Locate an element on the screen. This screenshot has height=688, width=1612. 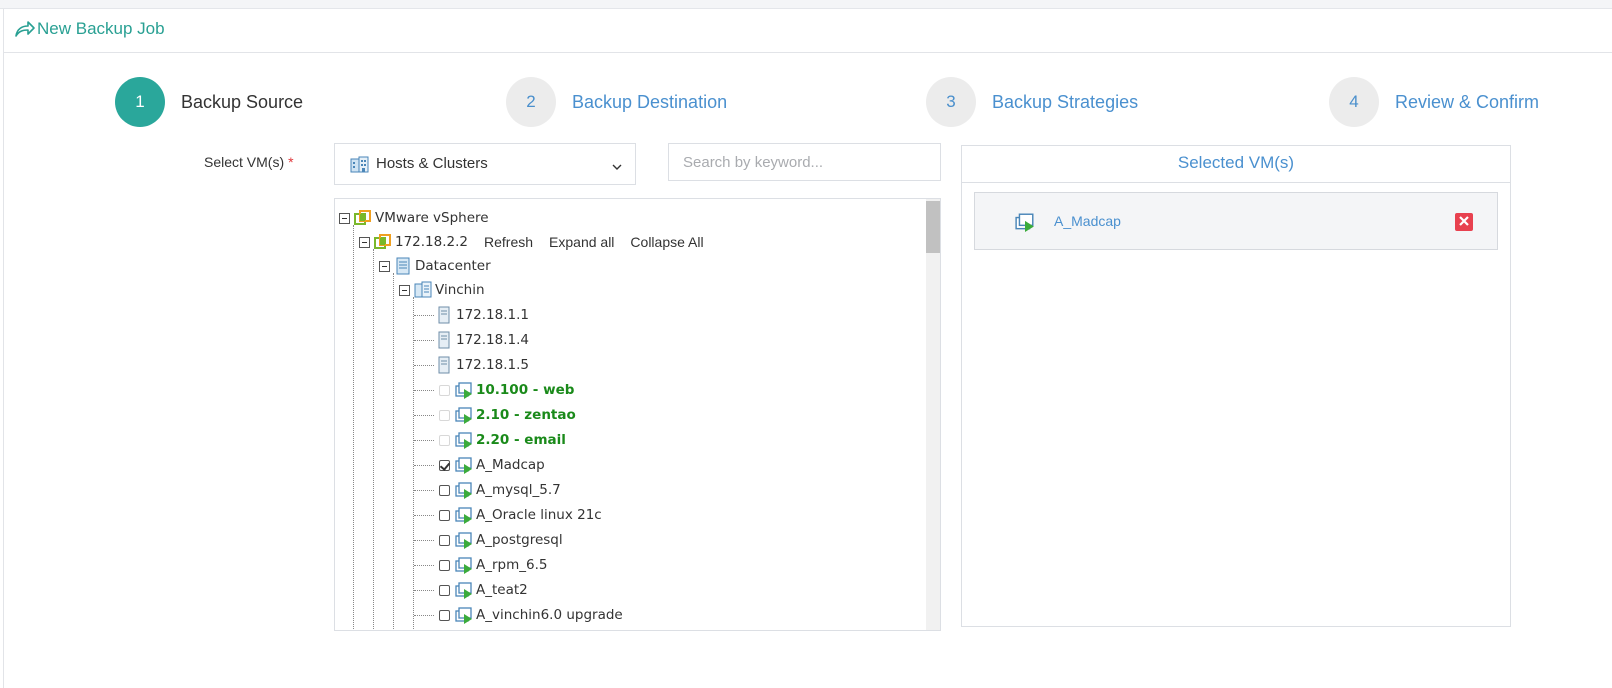
tree-node-datacenter: Datacenter is located at coordinates (435, 266).